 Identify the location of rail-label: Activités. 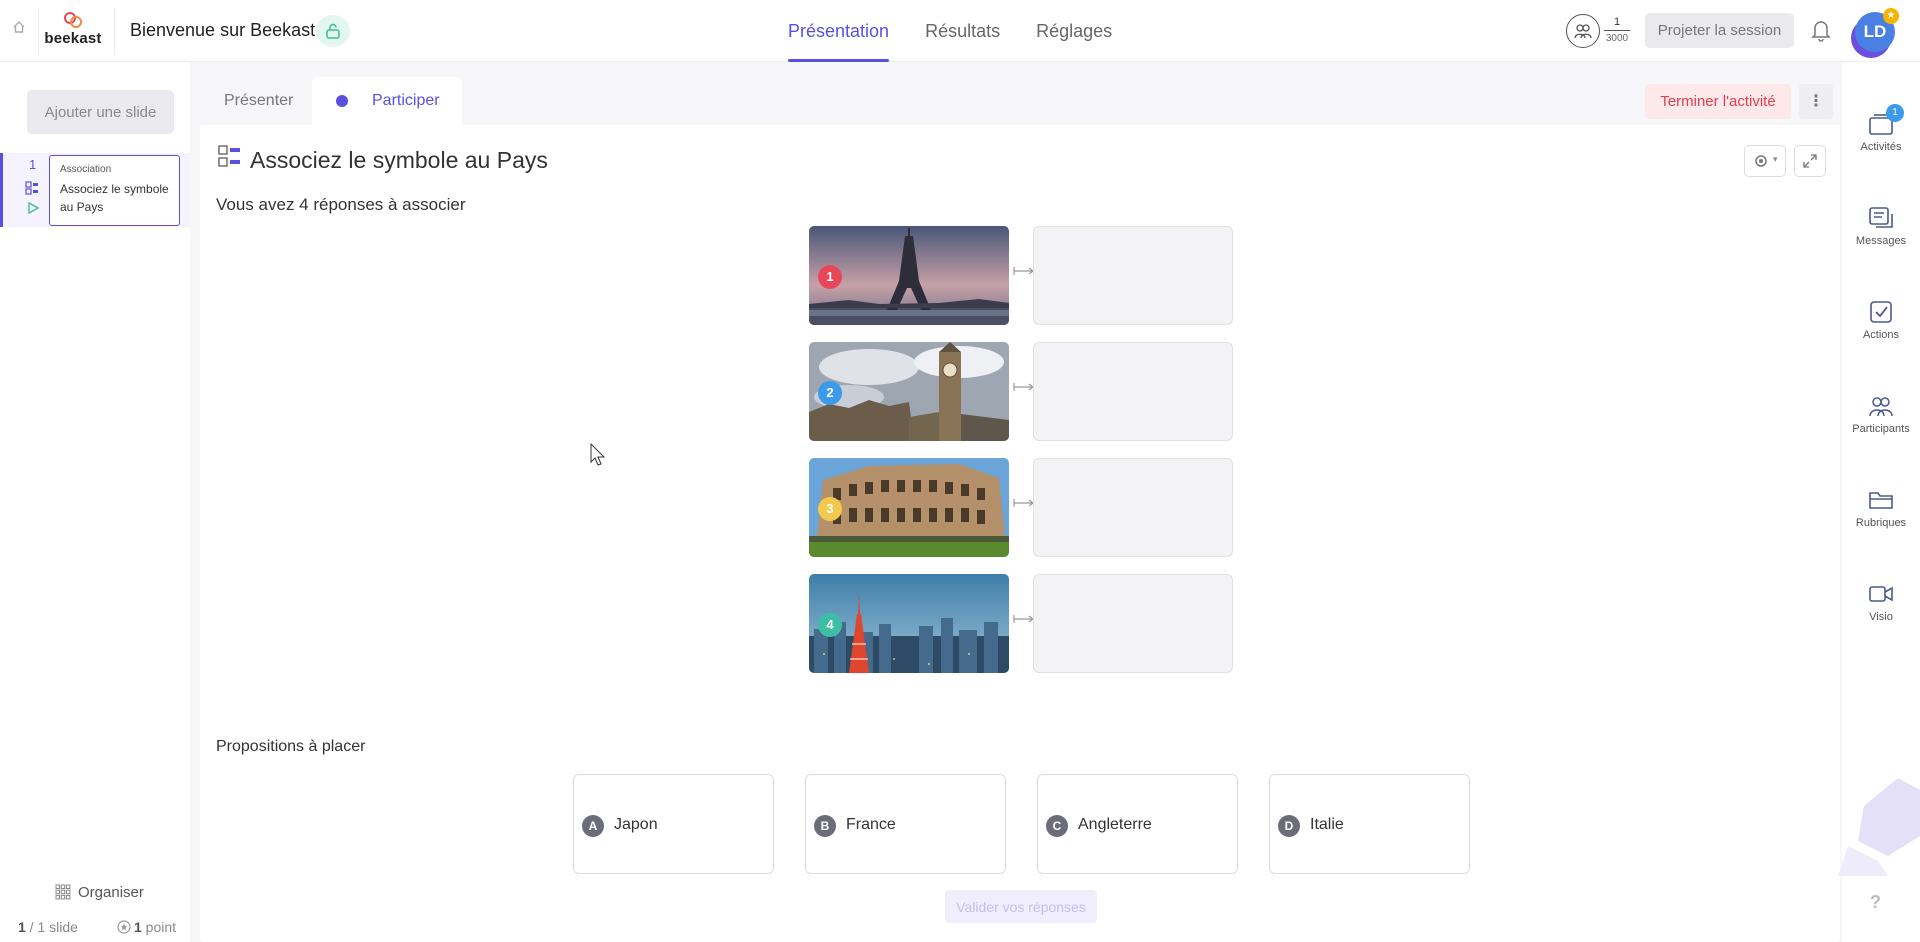
(1881, 147).